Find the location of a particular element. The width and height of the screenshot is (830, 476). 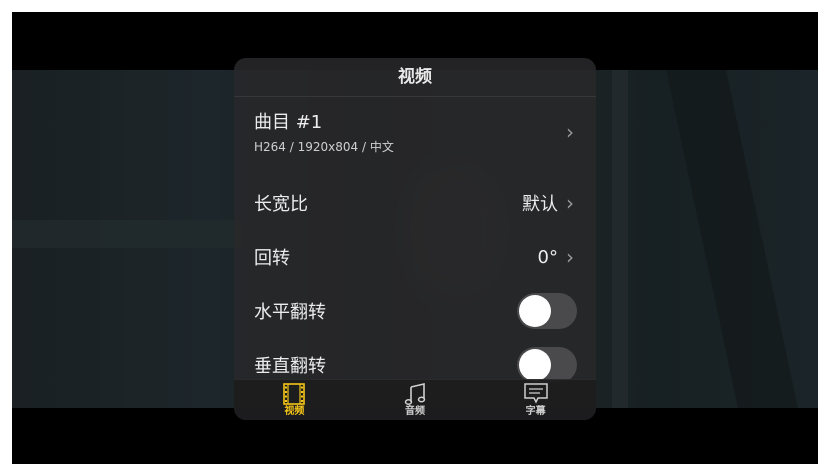

vertical-flip-label: 垂直翻转 is located at coordinates (290, 366).